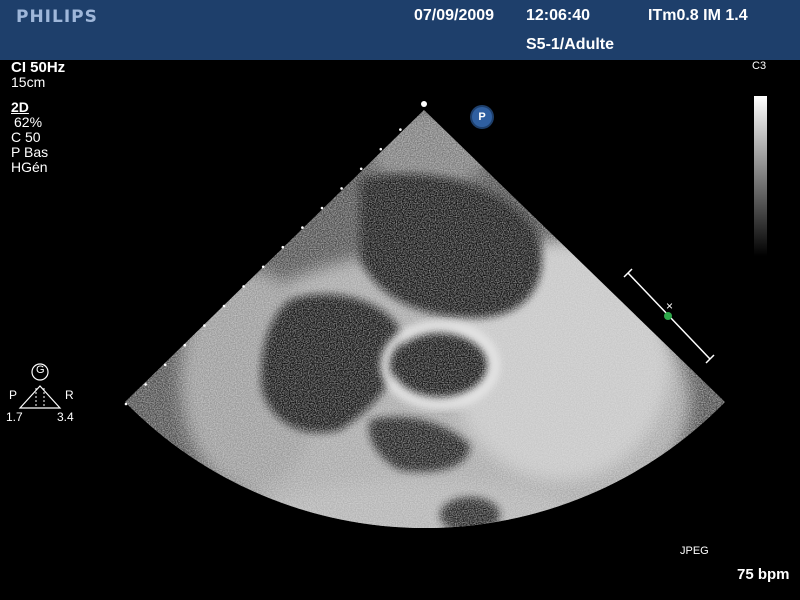 The width and height of the screenshot is (800, 600). Describe the element at coordinates (760, 176) in the screenshot. I see `grayscale-bar` at that location.